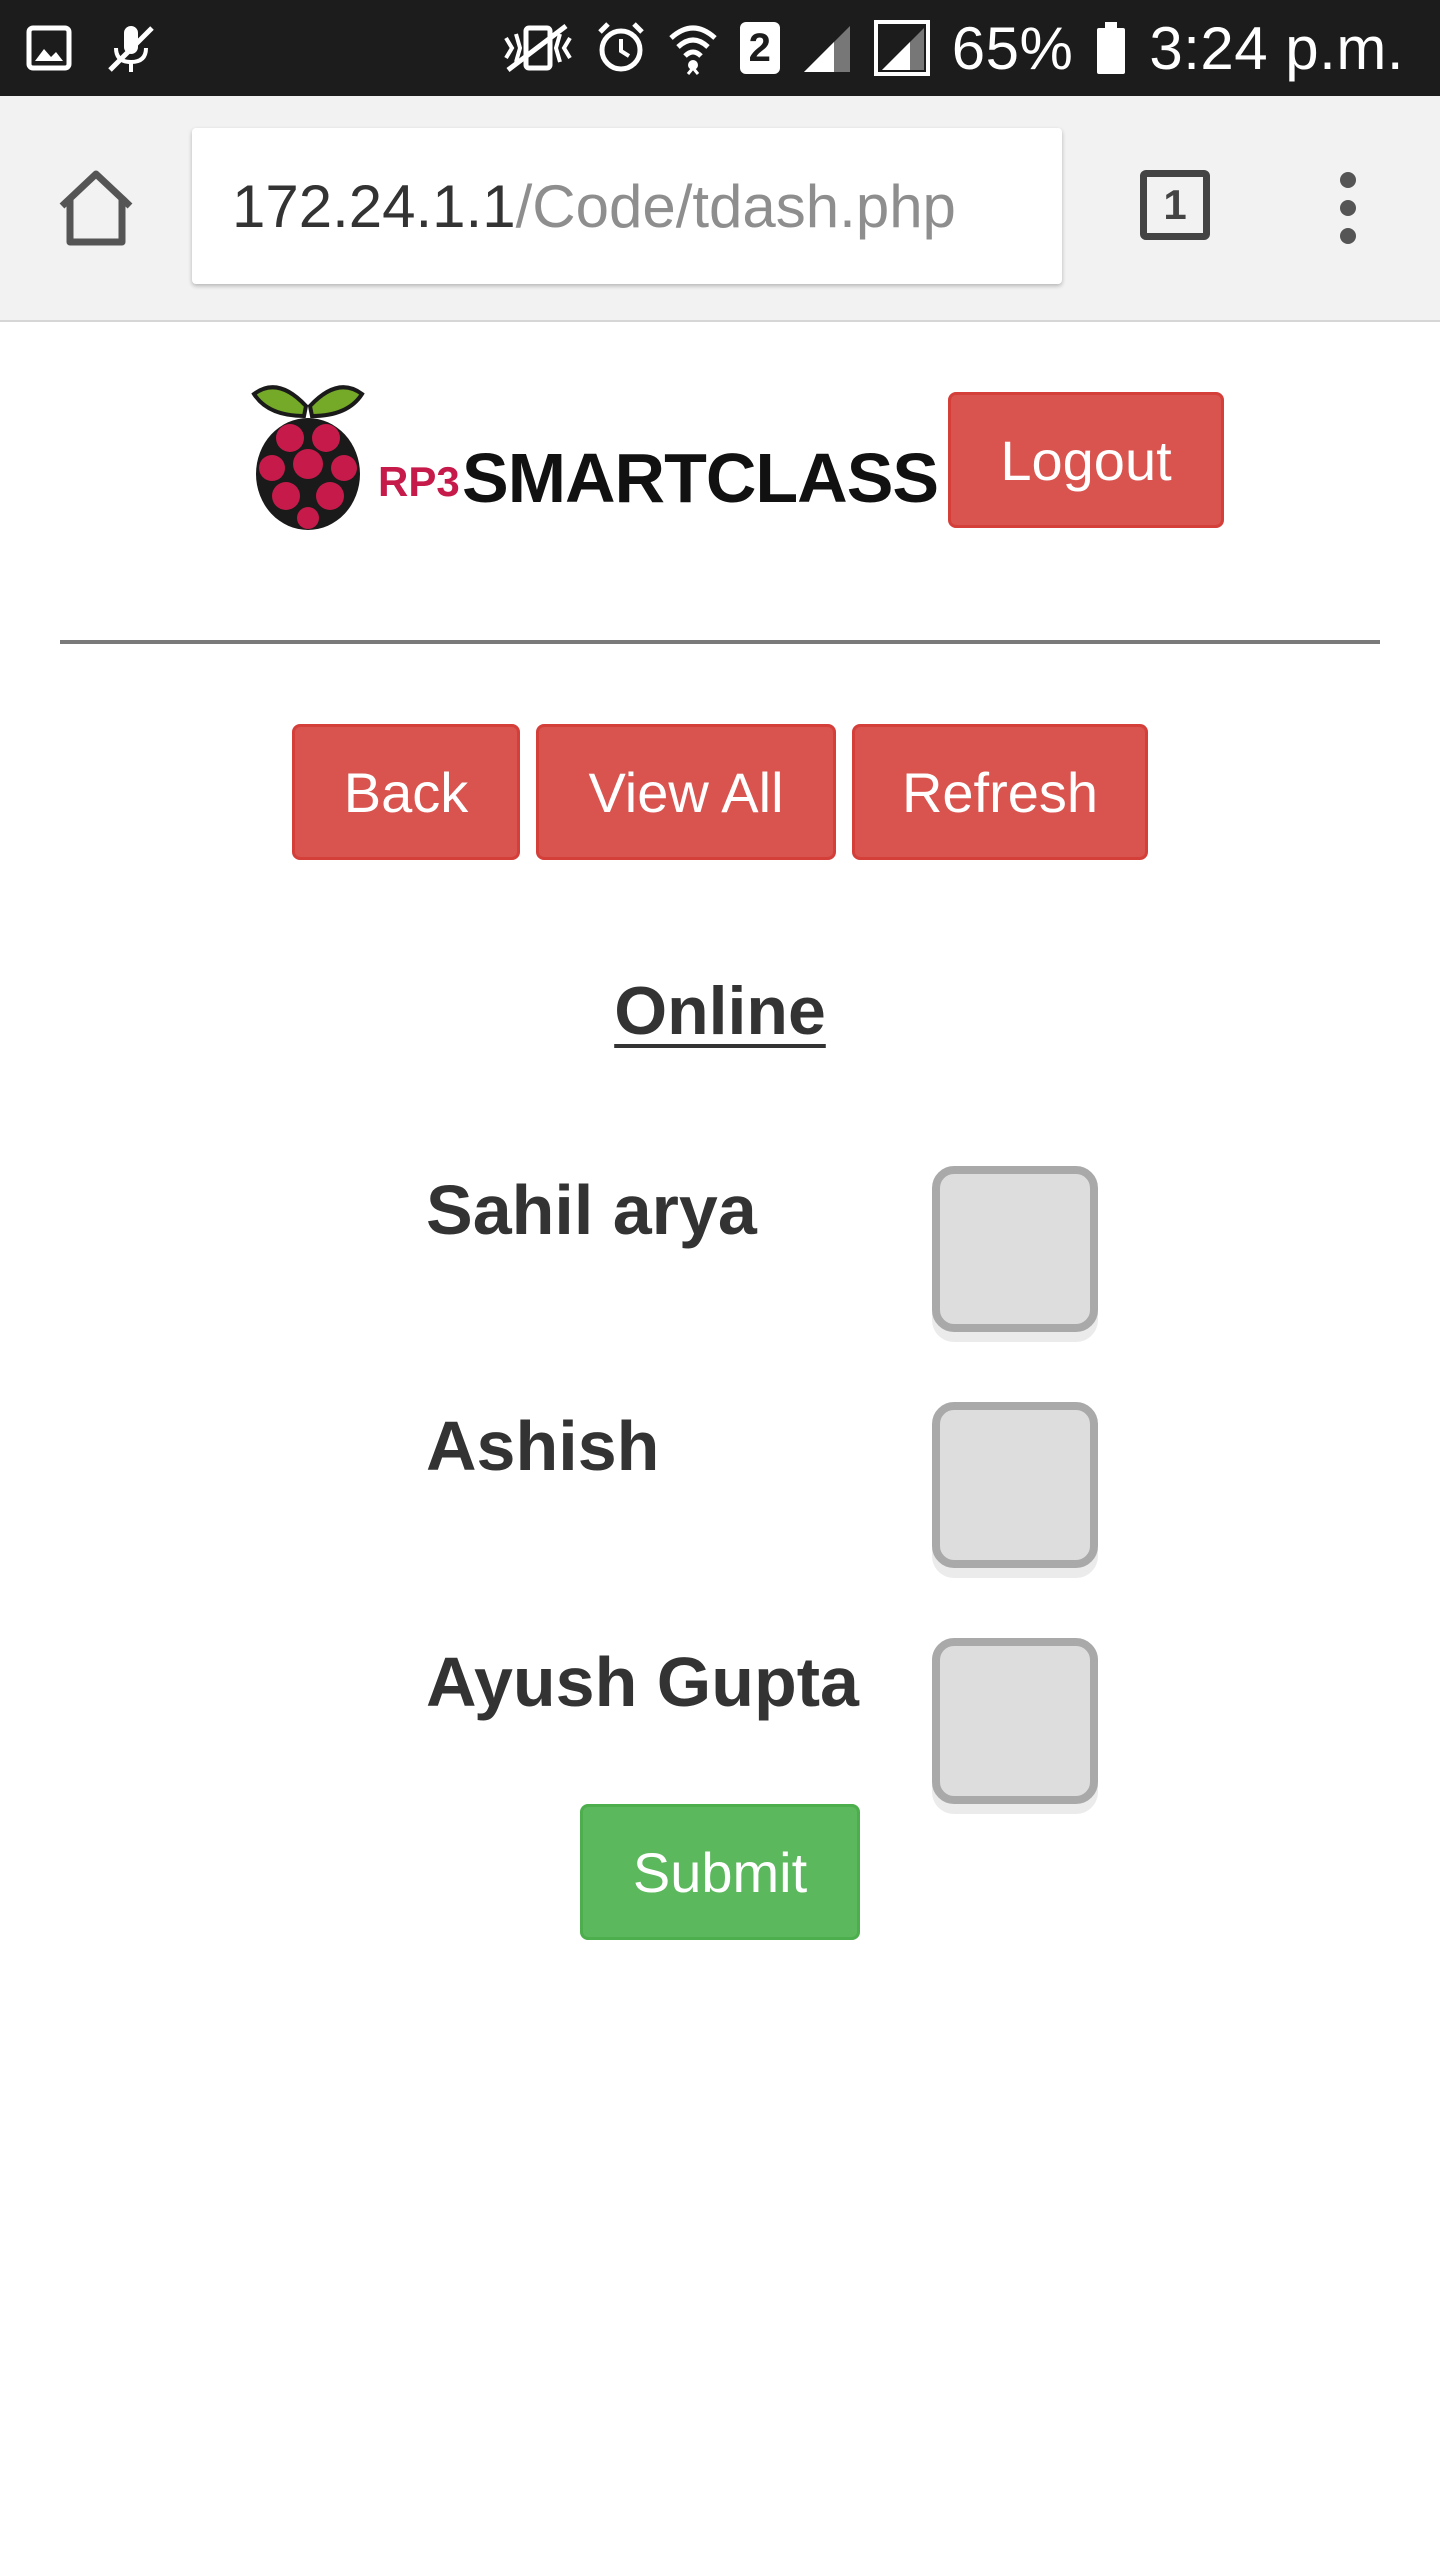  I want to click on section-title: Online, so click(720, 1011).